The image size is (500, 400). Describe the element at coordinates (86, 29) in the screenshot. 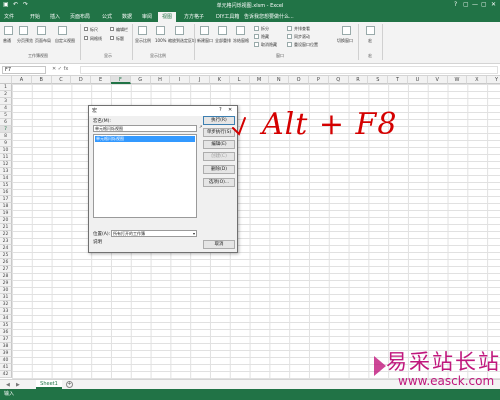

I see `ruler-checkbox` at that location.